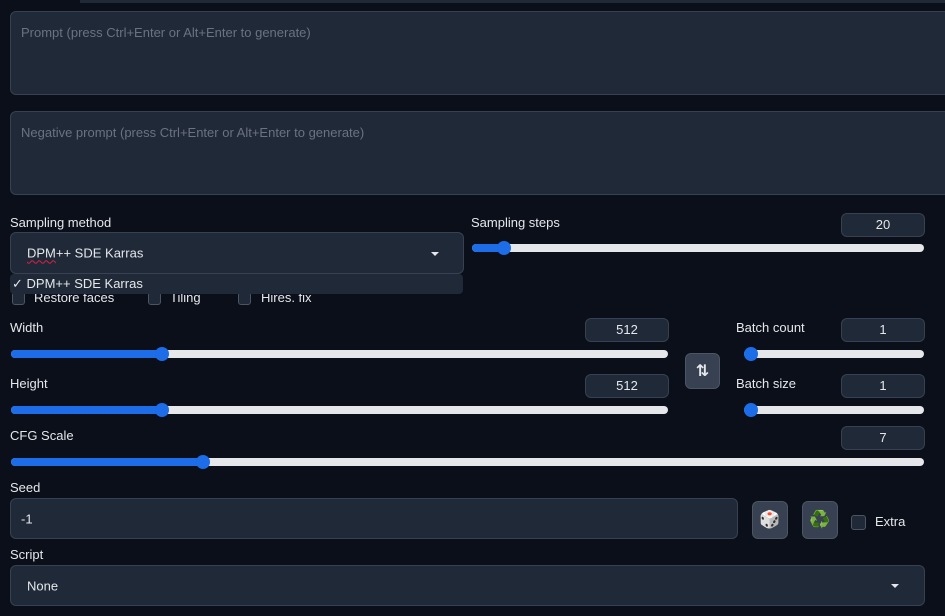  I want to click on recycle-icon: ♻️, so click(820, 519).